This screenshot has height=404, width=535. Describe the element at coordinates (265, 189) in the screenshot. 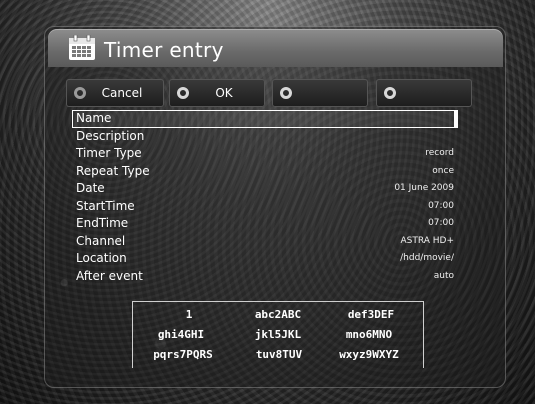

I see `field-date: Date 01 June 2009` at that location.